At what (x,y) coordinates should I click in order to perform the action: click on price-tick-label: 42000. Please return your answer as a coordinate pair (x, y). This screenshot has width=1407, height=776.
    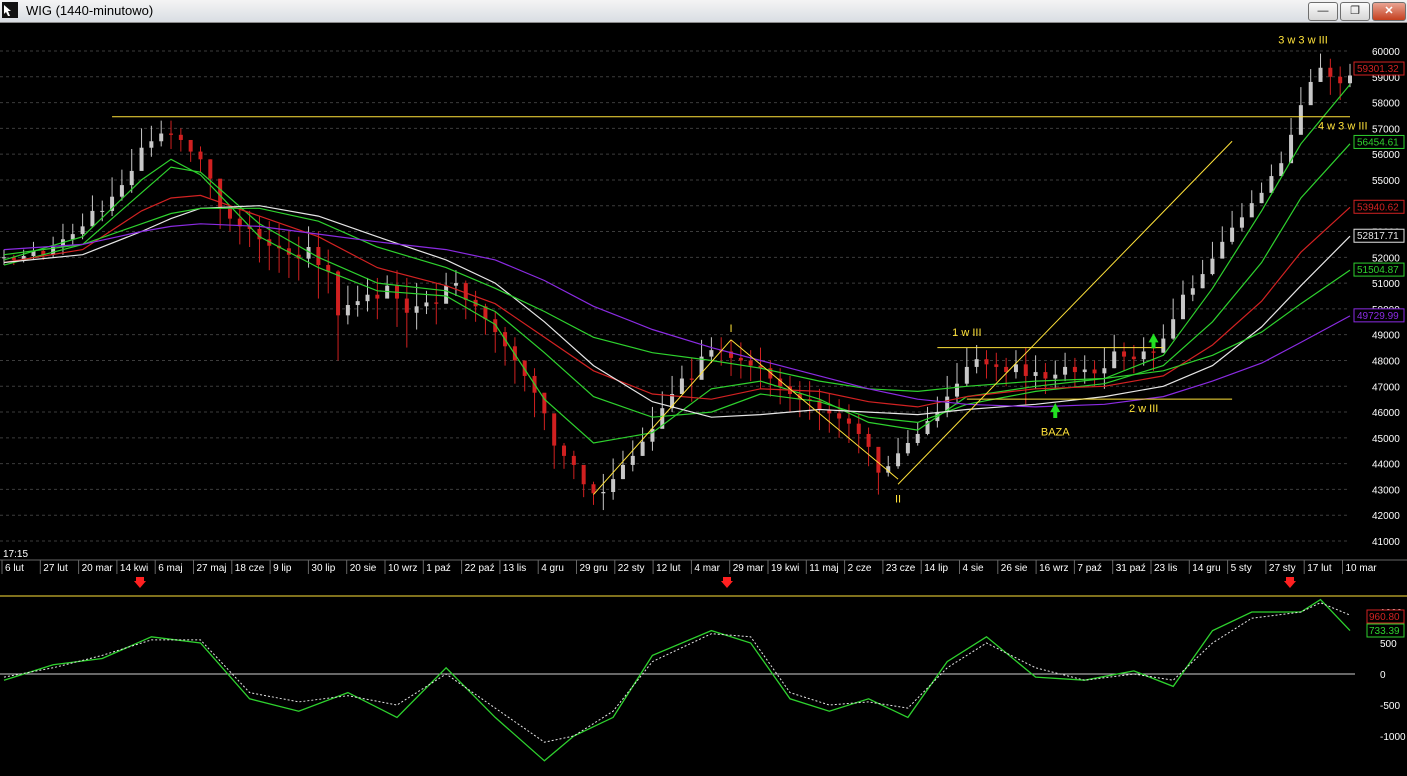
    Looking at the image, I should click on (1386, 516).